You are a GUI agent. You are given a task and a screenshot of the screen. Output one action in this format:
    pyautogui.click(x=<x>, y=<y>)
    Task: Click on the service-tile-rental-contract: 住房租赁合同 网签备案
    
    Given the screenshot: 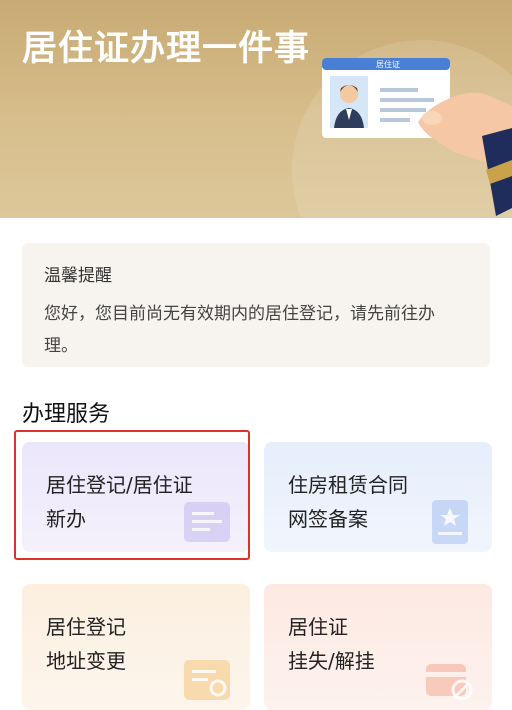 What is the action you would take?
    pyautogui.click(x=378, y=497)
    